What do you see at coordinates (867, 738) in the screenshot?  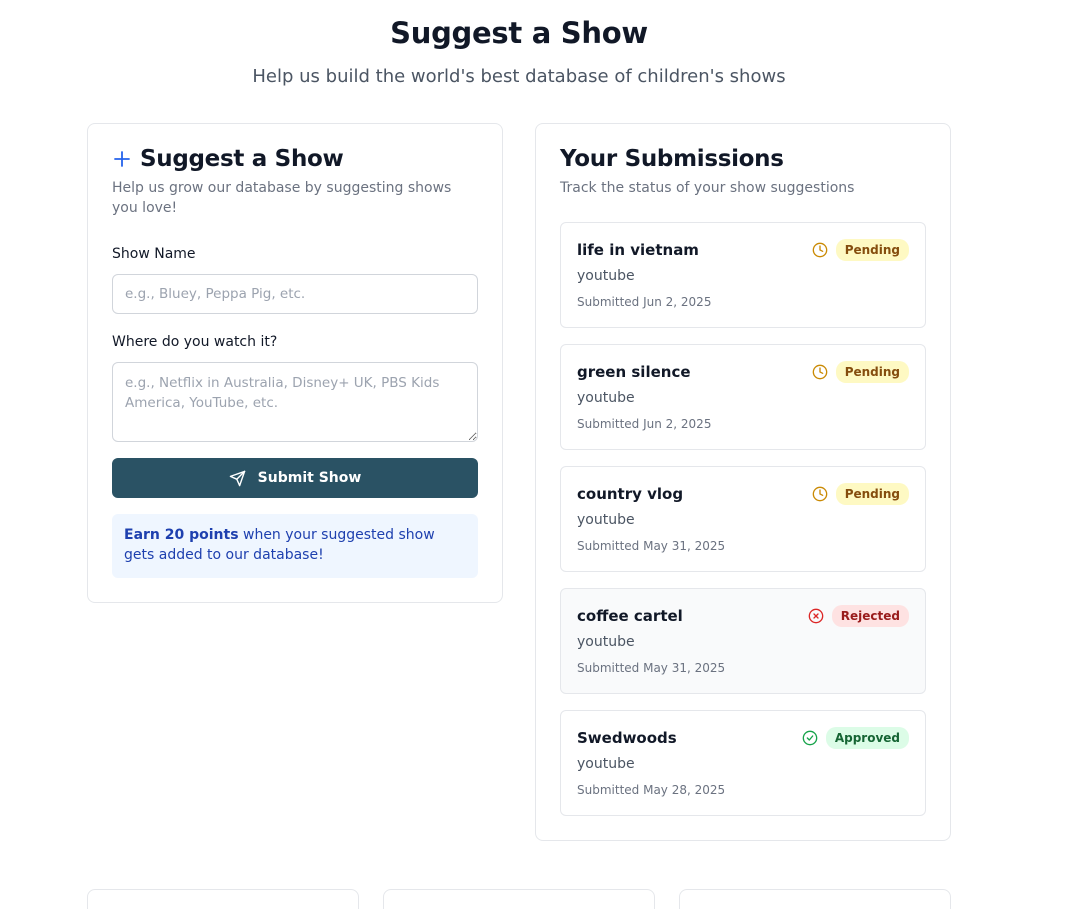 I see `status-badge: Approved` at bounding box center [867, 738].